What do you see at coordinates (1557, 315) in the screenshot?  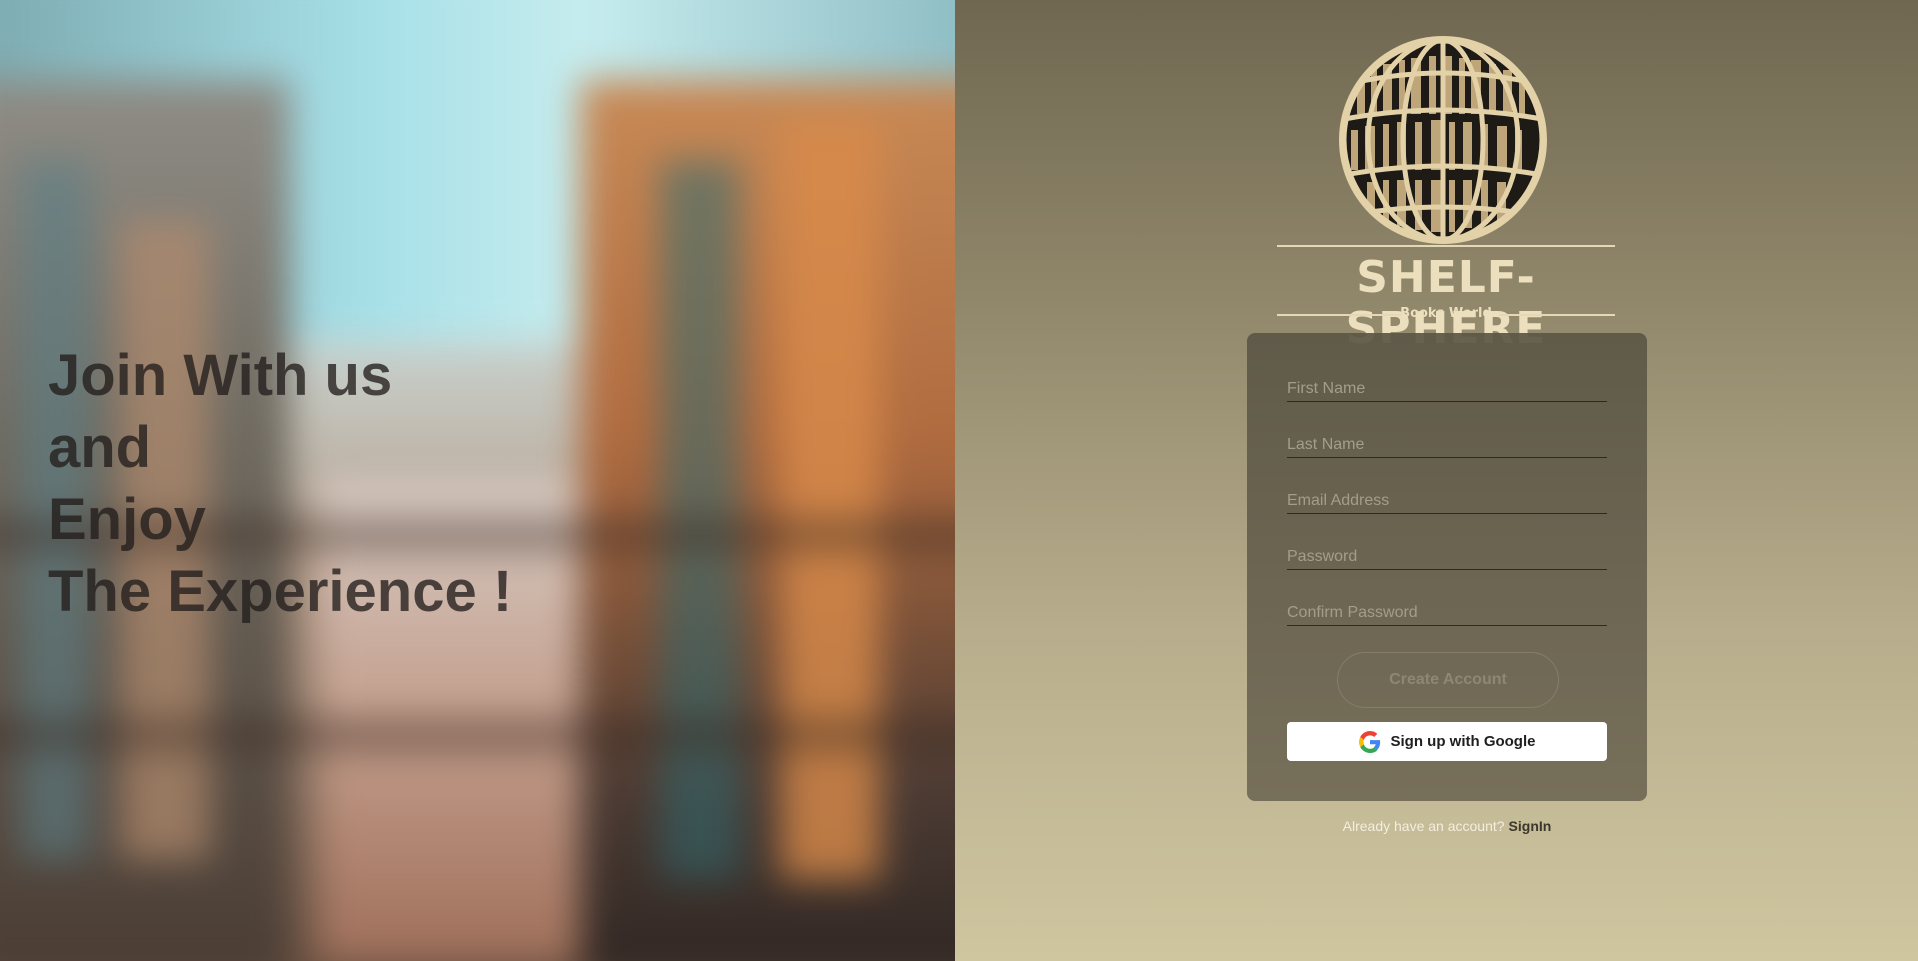 I see `brand-divider-right` at bounding box center [1557, 315].